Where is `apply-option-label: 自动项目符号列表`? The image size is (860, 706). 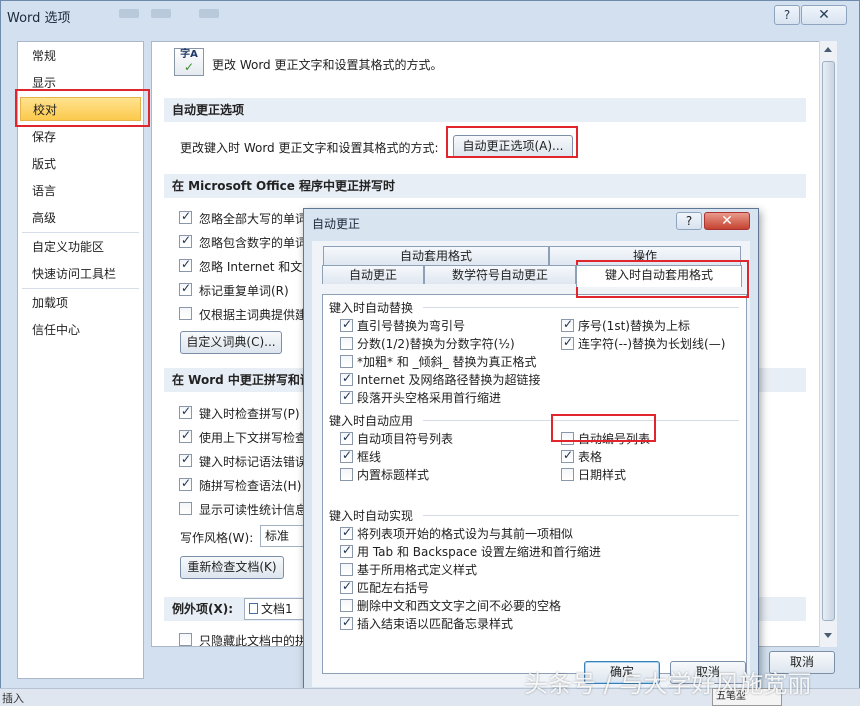 apply-option-label: 自动项目符号列表 is located at coordinates (405, 439).